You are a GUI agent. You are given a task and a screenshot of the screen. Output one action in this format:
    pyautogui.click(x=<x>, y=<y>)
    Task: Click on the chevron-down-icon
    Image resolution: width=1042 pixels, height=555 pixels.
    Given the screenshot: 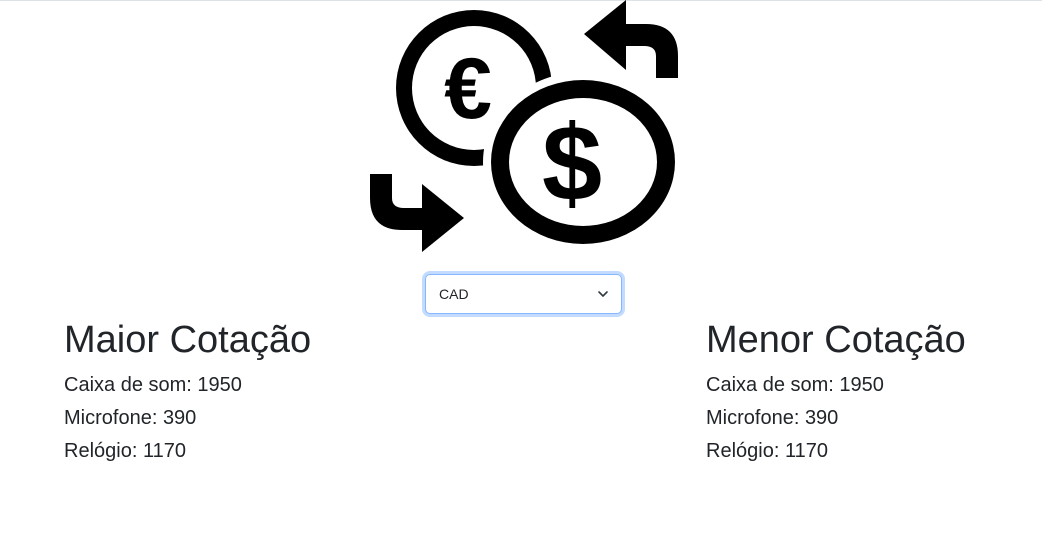 What is the action you would take?
    pyautogui.click(x=603, y=294)
    